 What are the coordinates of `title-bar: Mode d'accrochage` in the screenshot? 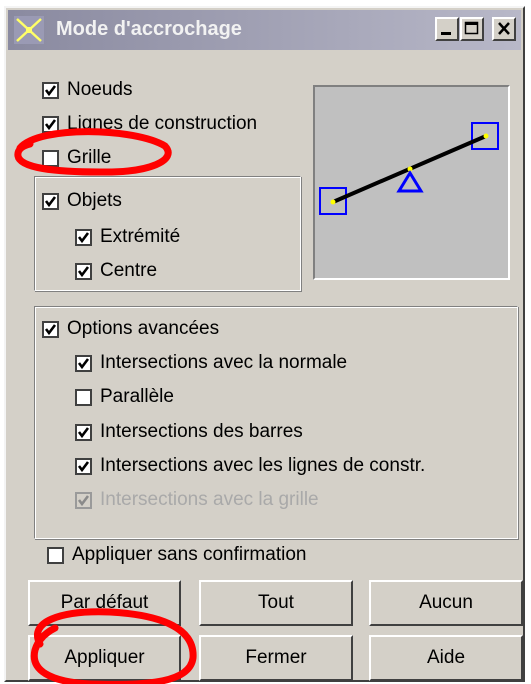 It's located at (264, 30).